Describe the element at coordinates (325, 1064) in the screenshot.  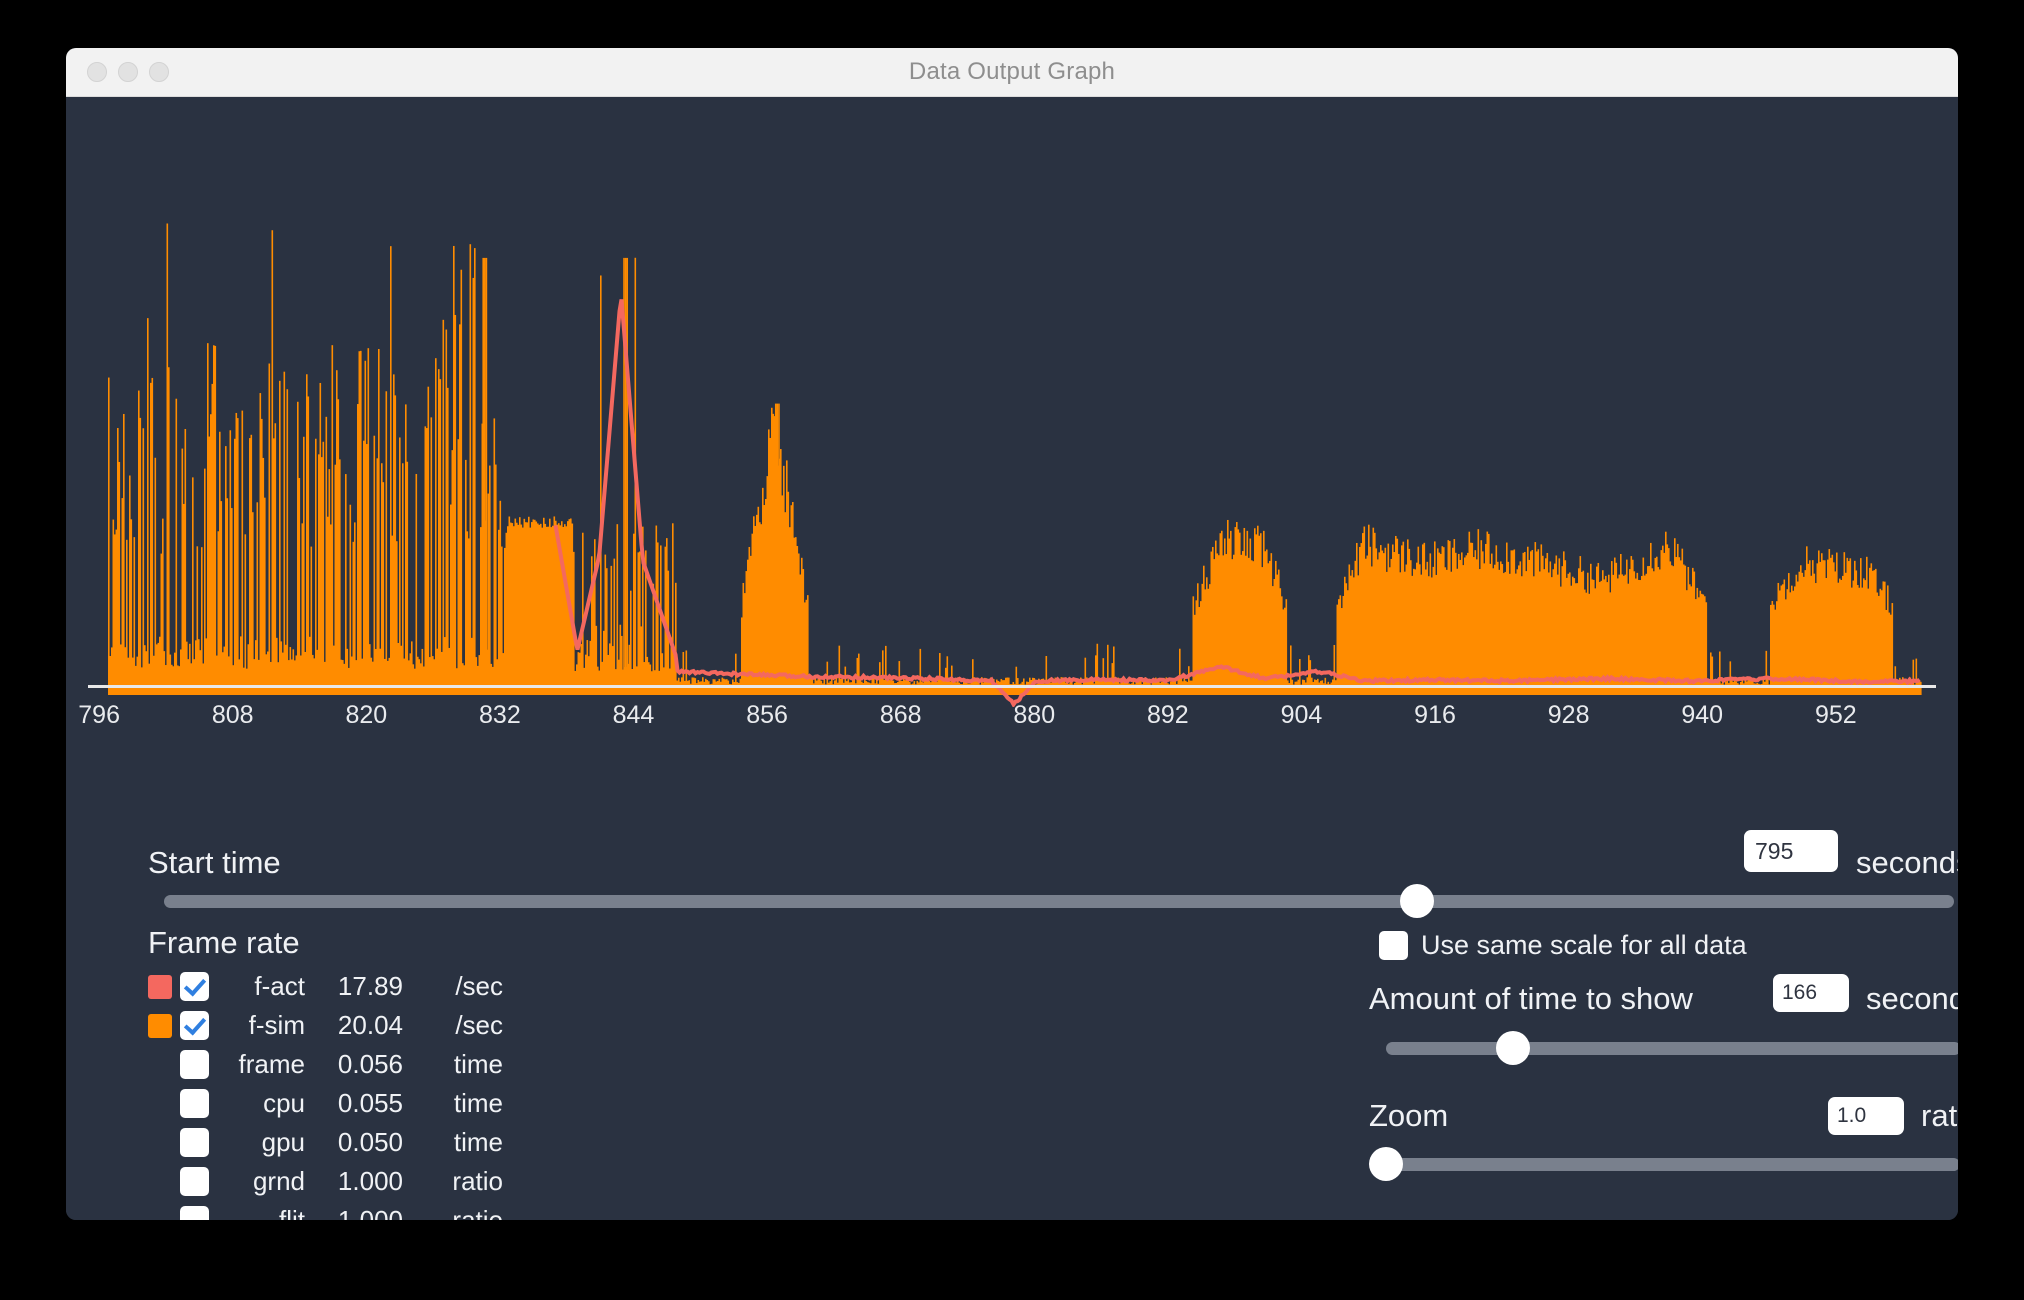
I see `legend-row: frame 0.056 time` at that location.